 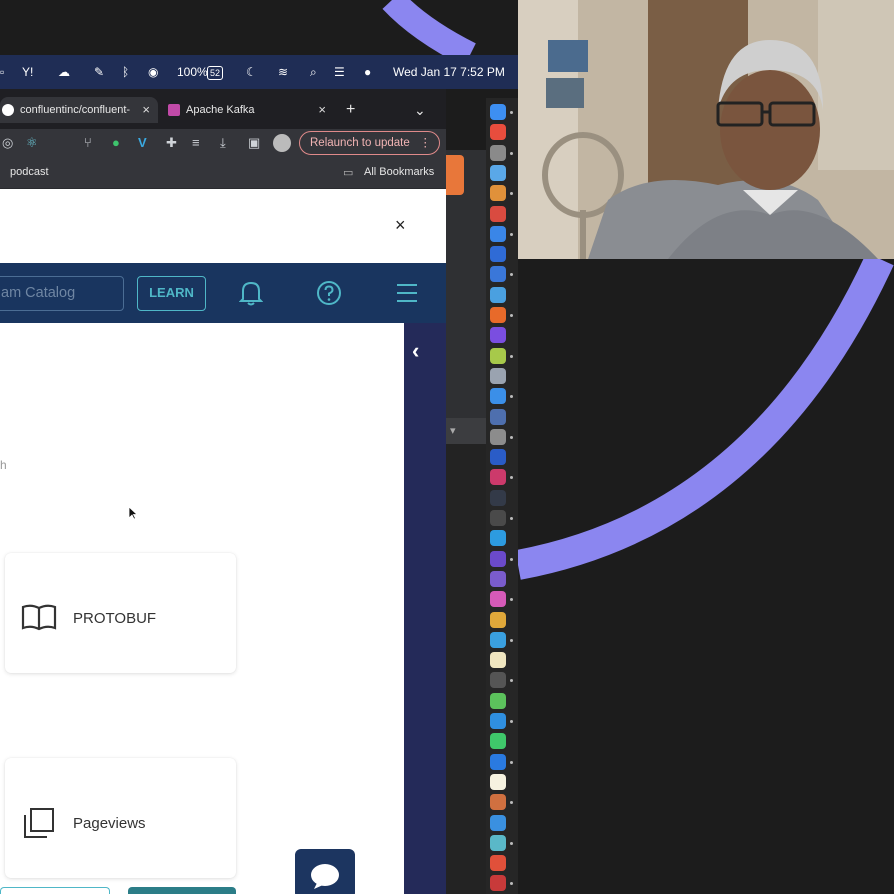 I want to click on outline-button, so click(x=55, y=890).